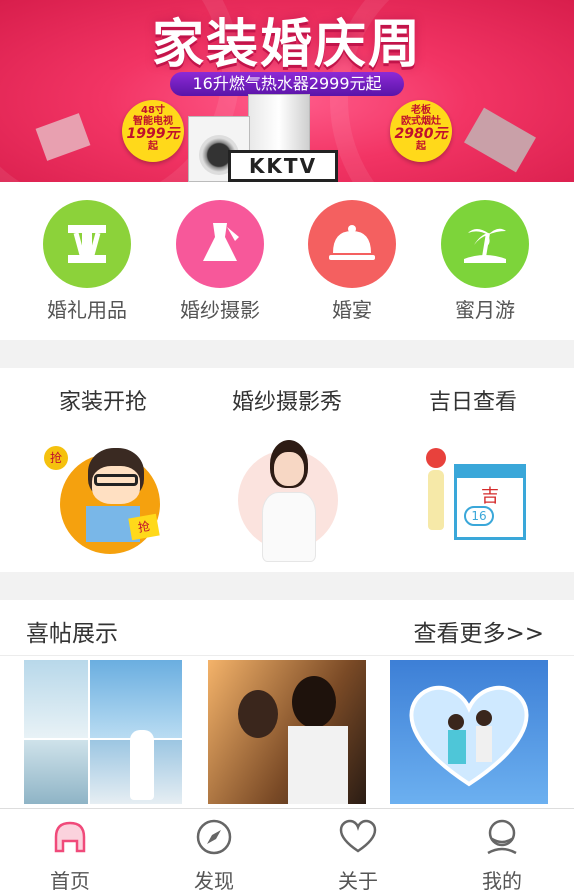 The height and width of the screenshot is (890, 574). I want to click on calendar-char: 吉, so click(490, 496).